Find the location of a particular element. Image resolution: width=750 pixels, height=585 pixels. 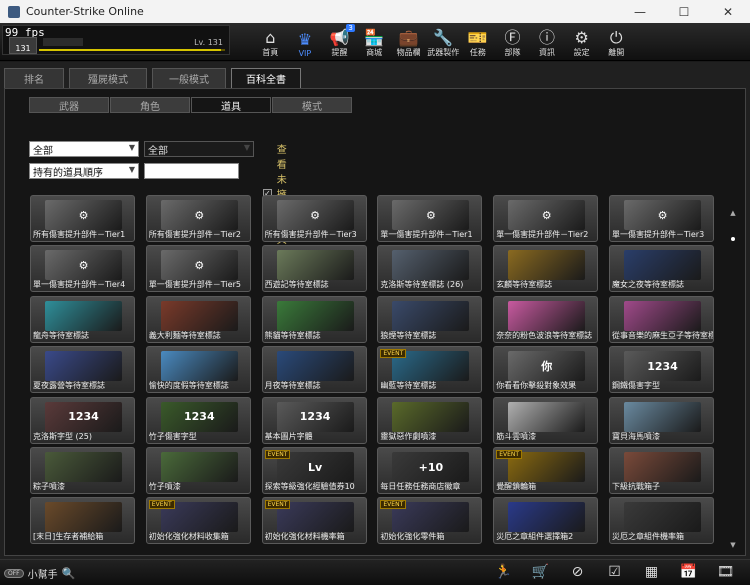

runner-icon: 🏃 is located at coordinates (503, 572).